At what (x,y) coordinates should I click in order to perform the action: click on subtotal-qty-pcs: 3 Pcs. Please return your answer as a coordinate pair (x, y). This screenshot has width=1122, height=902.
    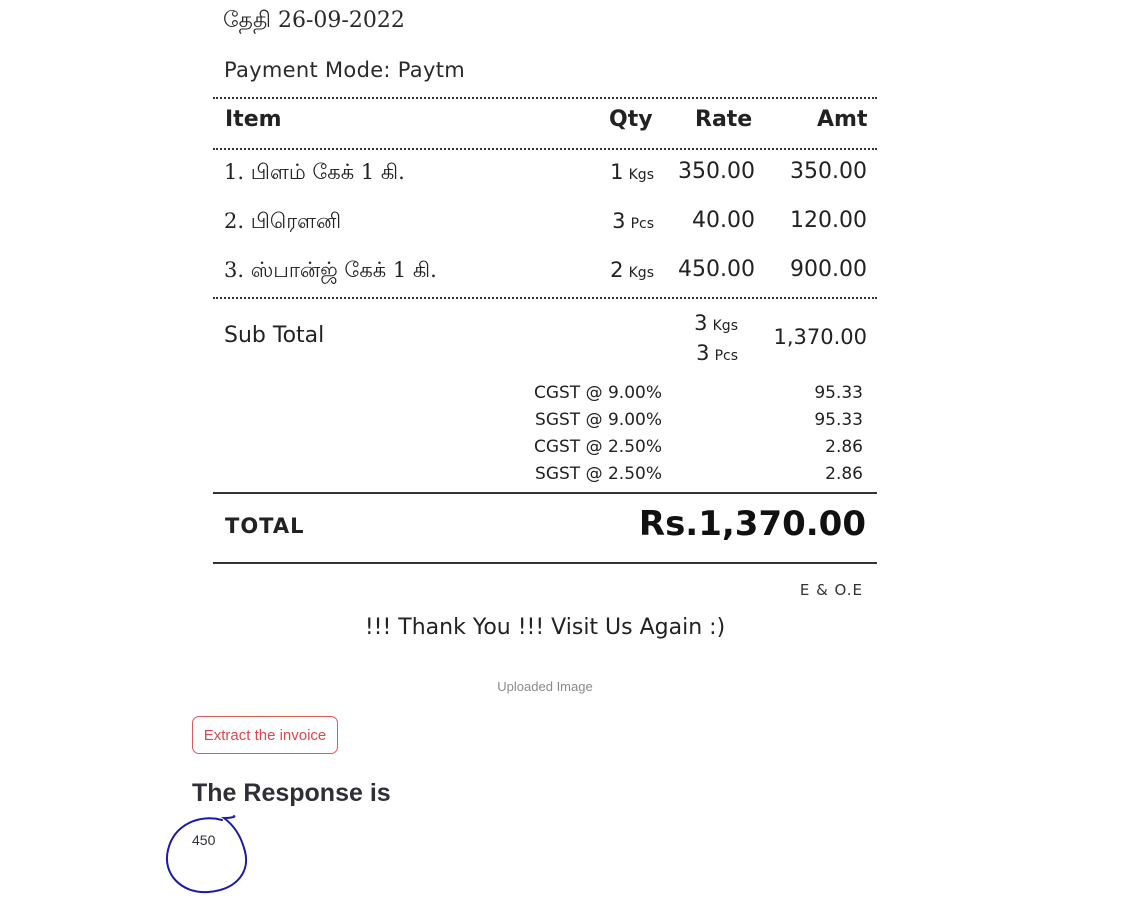
    Looking at the image, I should click on (717, 353).